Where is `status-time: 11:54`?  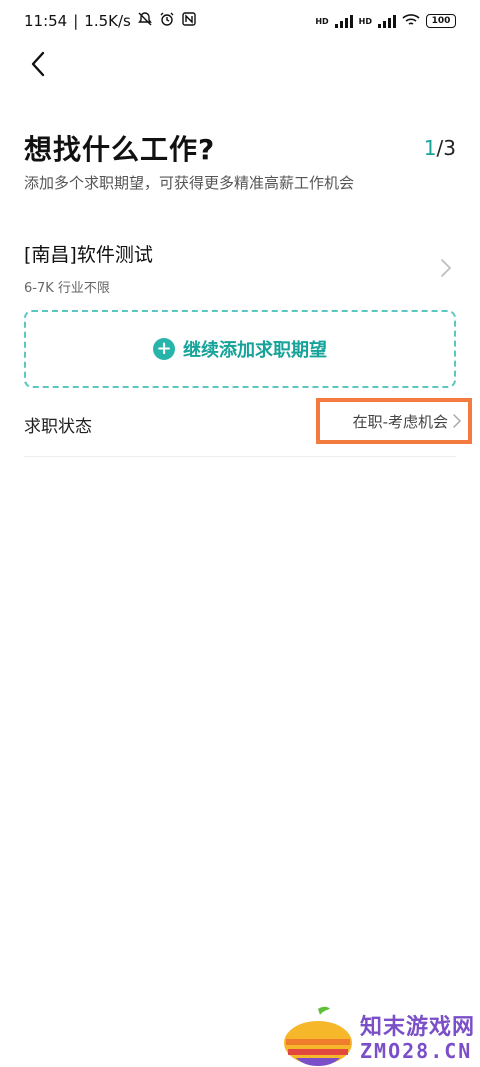
status-time: 11:54 is located at coordinates (46, 21).